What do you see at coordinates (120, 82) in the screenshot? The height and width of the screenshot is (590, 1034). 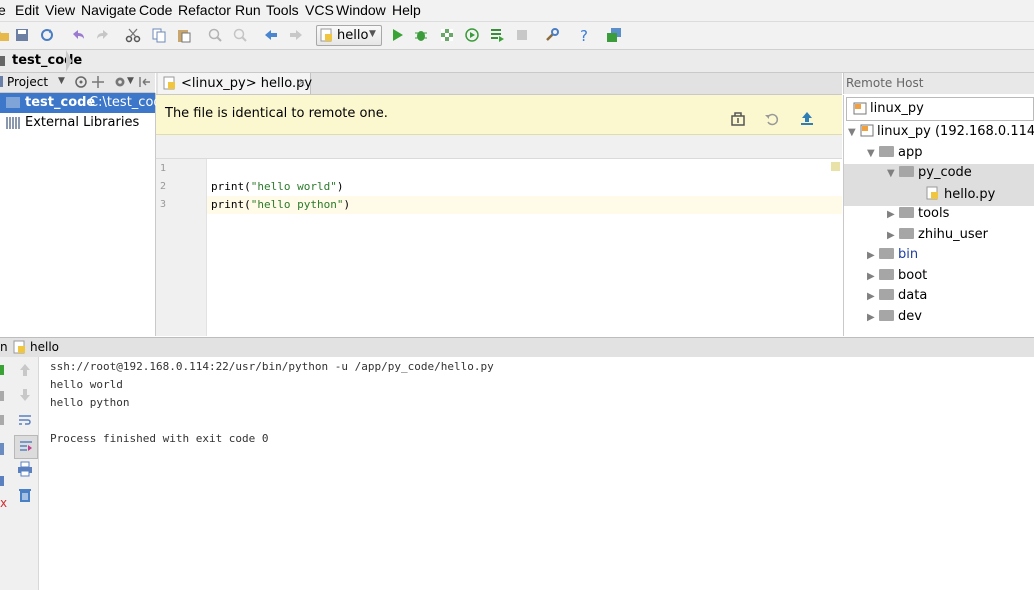 I see `gear-icon` at bounding box center [120, 82].